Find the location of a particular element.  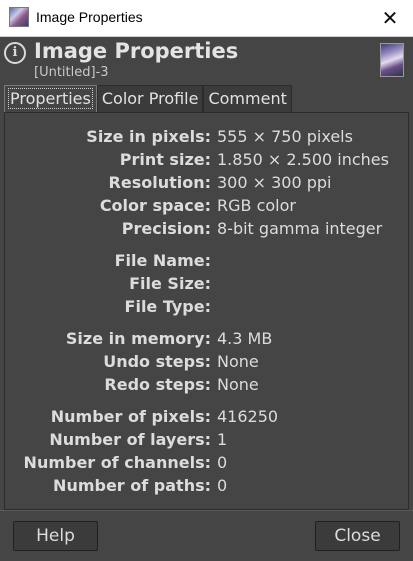

property-label: Undo steps: is located at coordinates (157, 361).